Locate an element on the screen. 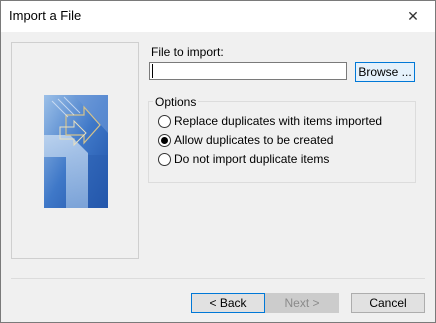 This screenshot has height=323, width=436. radio-label: Allow duplicates to be created is located at coordinates (254, 140).